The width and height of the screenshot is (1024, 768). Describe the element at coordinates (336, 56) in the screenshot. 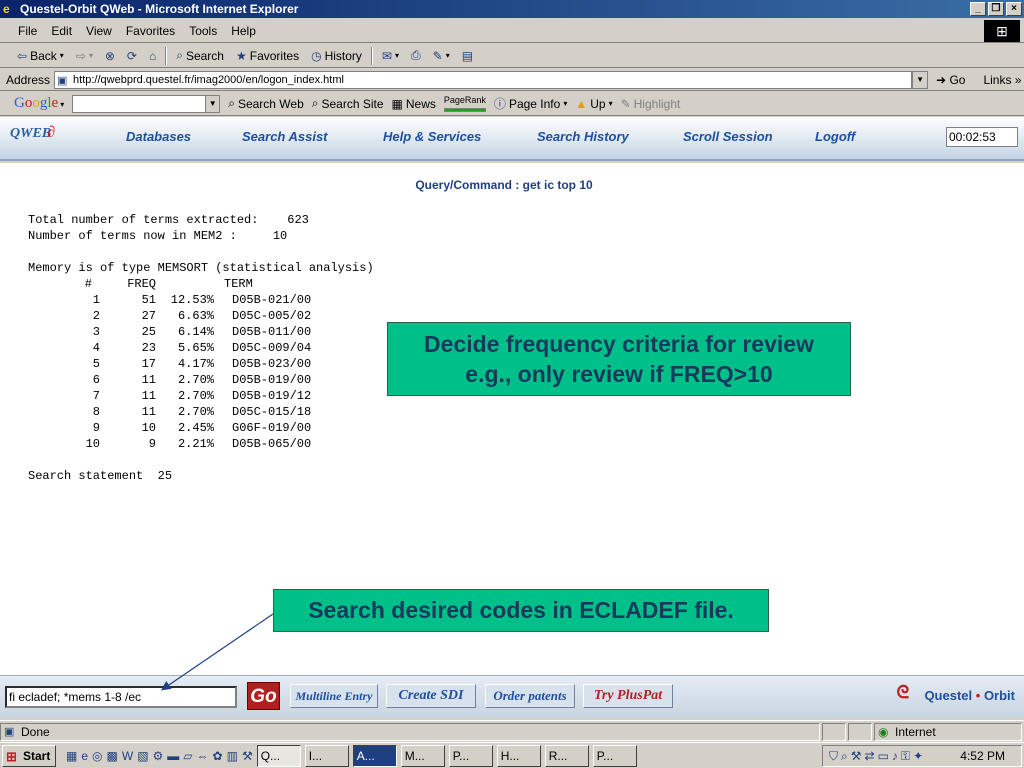

I see `history-button: ◷ History` at that location.